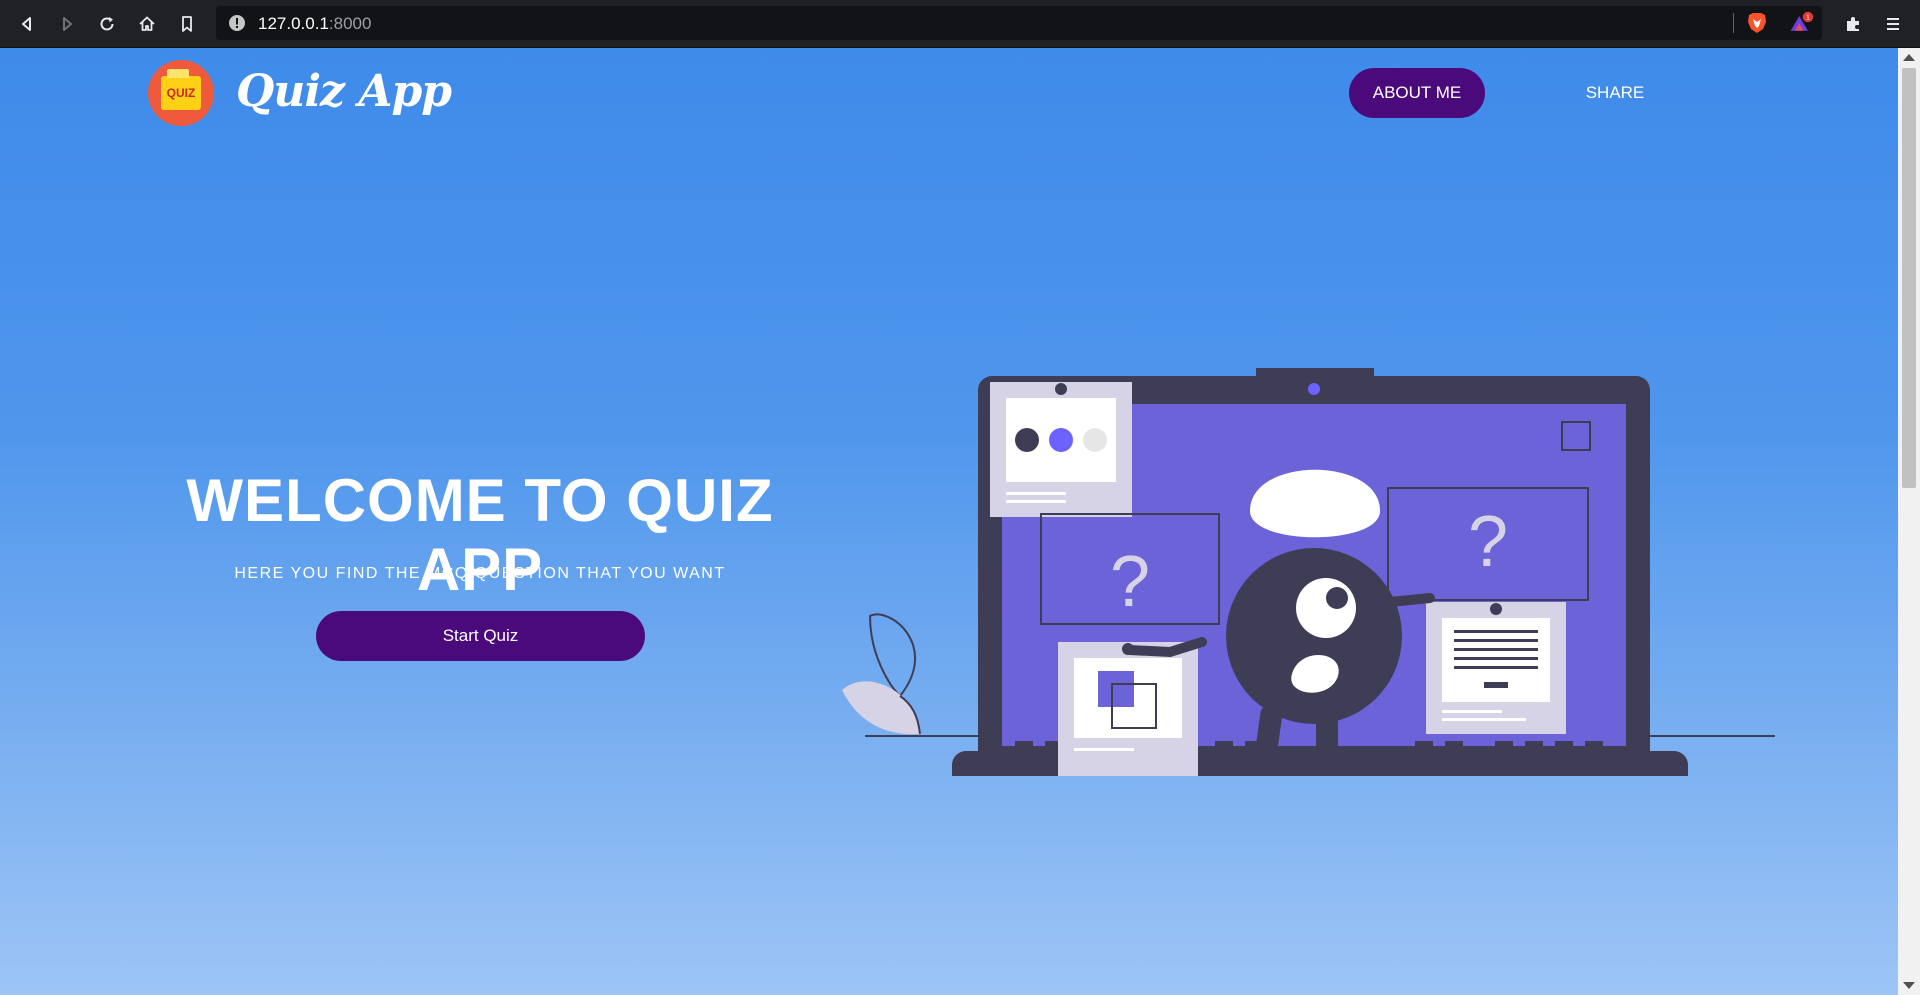  I want to click on start-quiz-button: Start Quiz, so click(480, 636).